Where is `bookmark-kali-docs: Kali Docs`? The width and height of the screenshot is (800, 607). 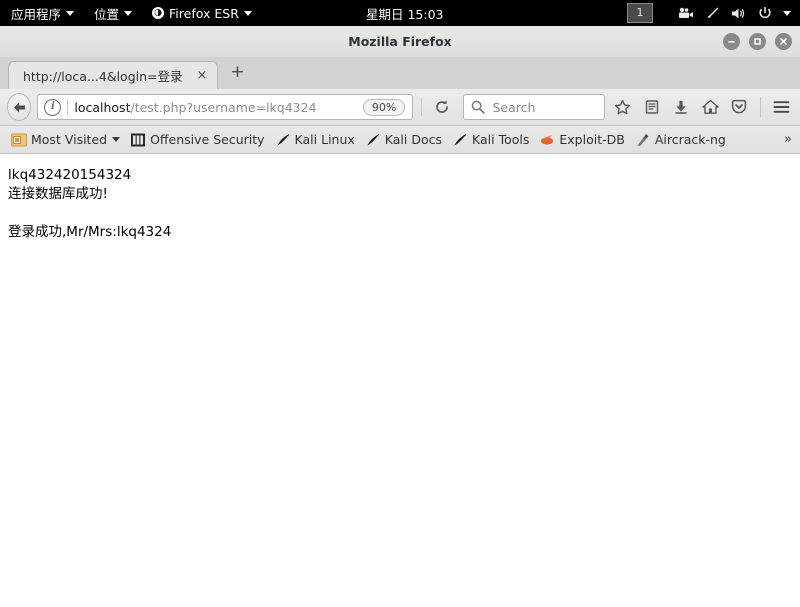
bookmark-kali-docs: Kali Docs is located at coordinates (404, 140).